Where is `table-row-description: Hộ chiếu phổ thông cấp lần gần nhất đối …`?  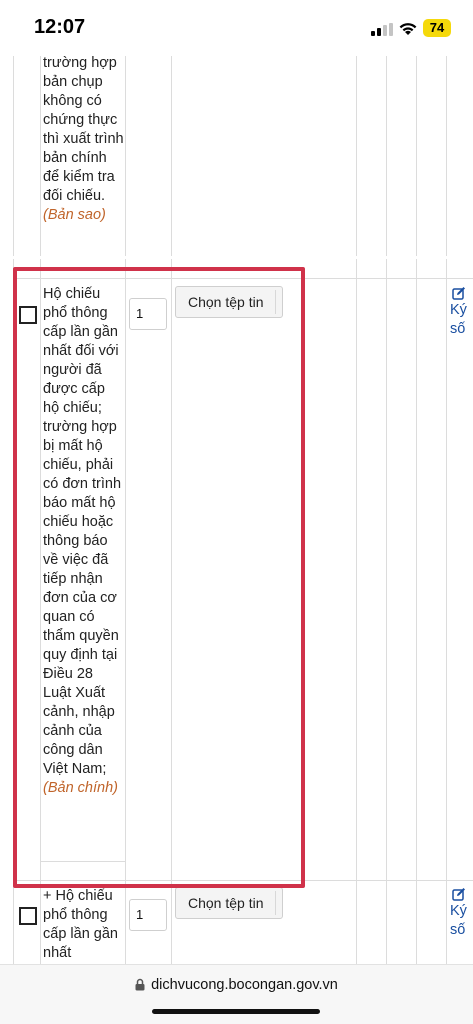 table-row-description: Hộ chiếu phổ thông cấp lần gần nhất đối … is located at coordinates (82, 541).